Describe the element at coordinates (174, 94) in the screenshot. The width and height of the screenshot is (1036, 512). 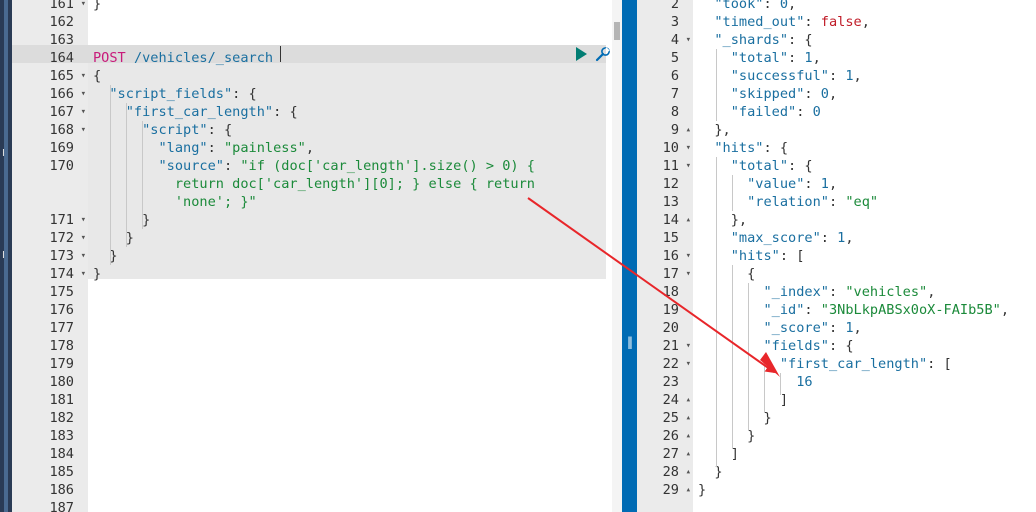
I see `code-line: "script_fields": {` at that location.